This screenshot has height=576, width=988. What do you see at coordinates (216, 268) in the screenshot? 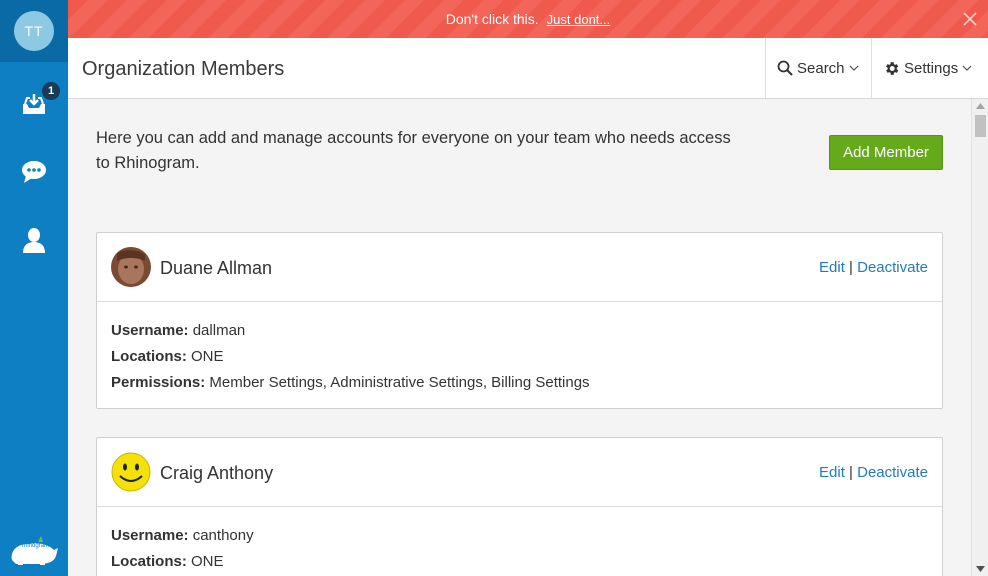
I see `member-name: Duane Allman` at bounding box center [216, 268].